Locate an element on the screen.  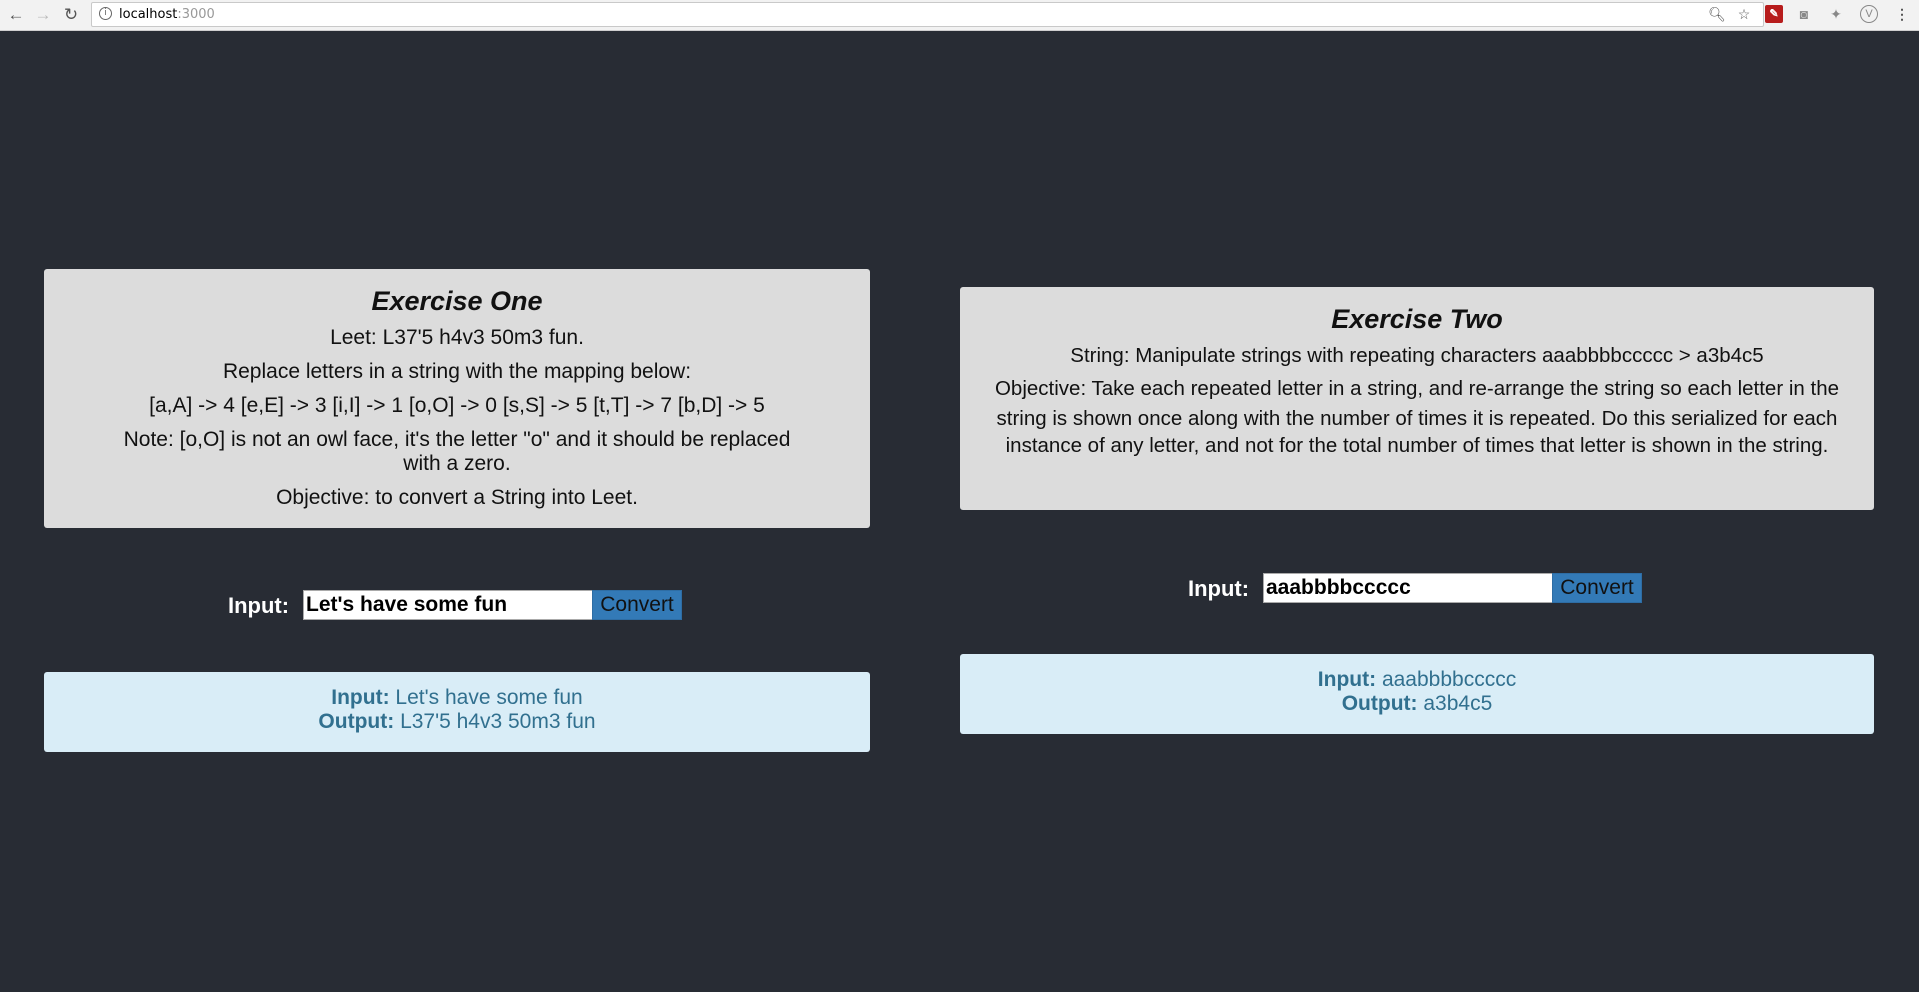
exercise-two-input-row: Input: Convert is located at coordinates (1415, 588).